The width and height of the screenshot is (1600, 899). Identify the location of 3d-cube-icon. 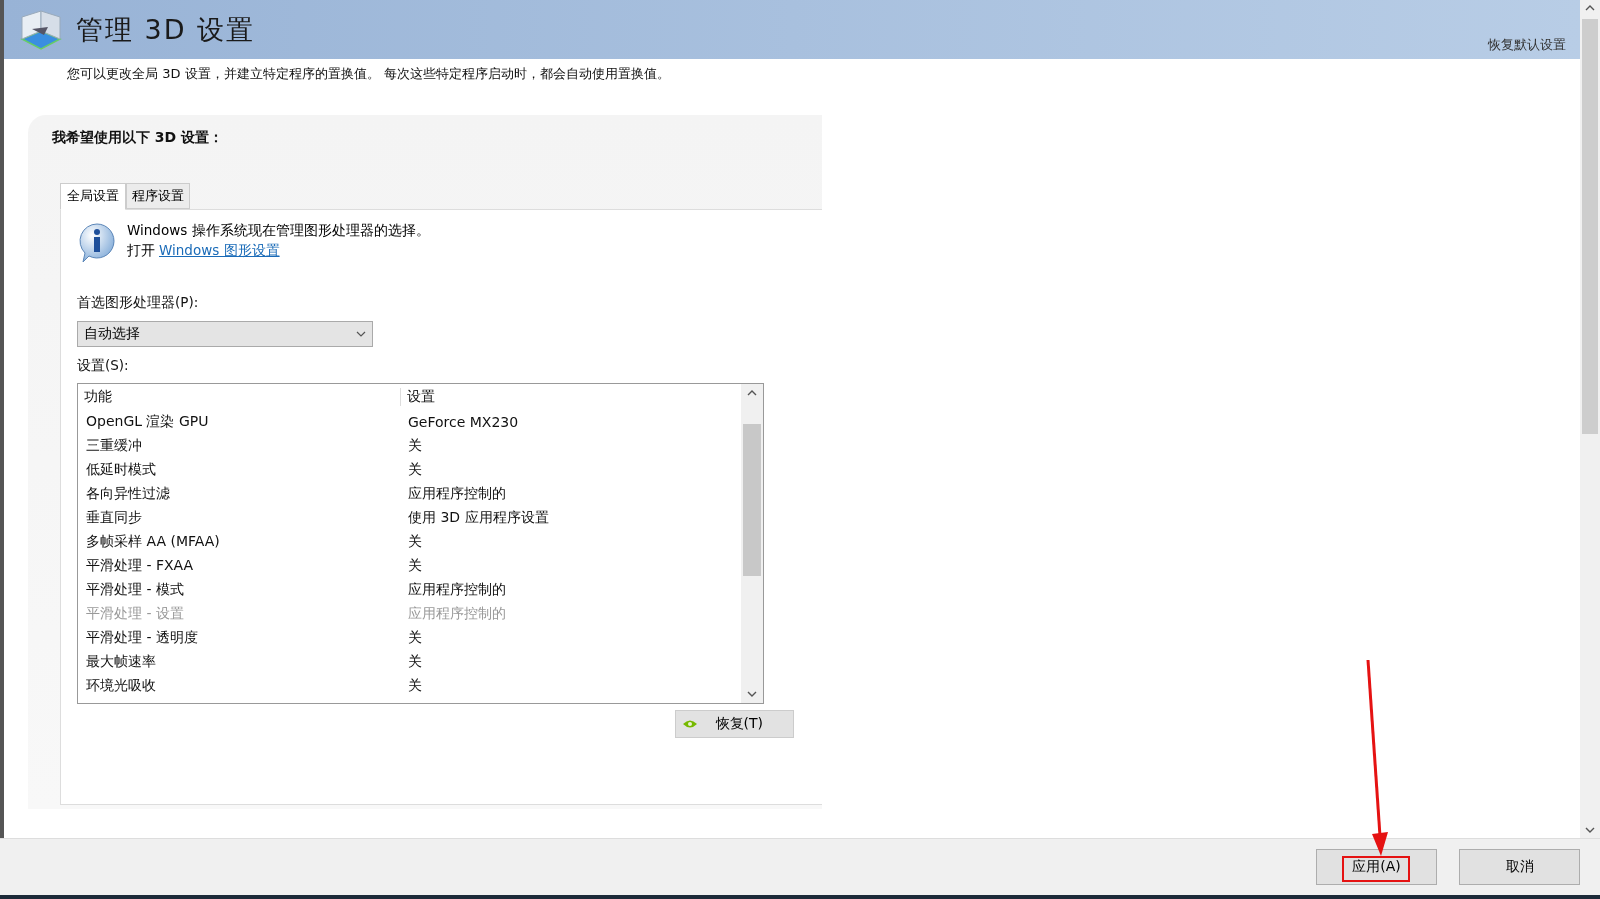
(41, 29).